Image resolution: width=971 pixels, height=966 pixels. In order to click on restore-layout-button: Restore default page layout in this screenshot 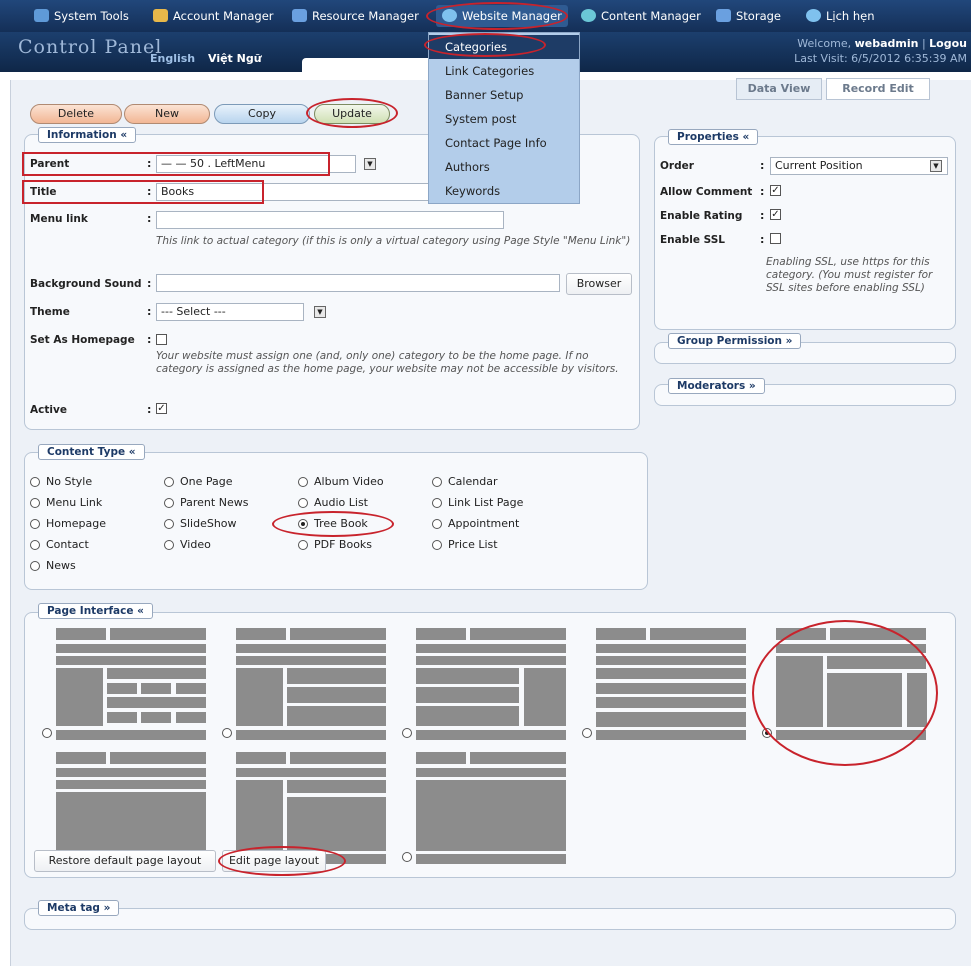, I will do `click(125, 861)`.